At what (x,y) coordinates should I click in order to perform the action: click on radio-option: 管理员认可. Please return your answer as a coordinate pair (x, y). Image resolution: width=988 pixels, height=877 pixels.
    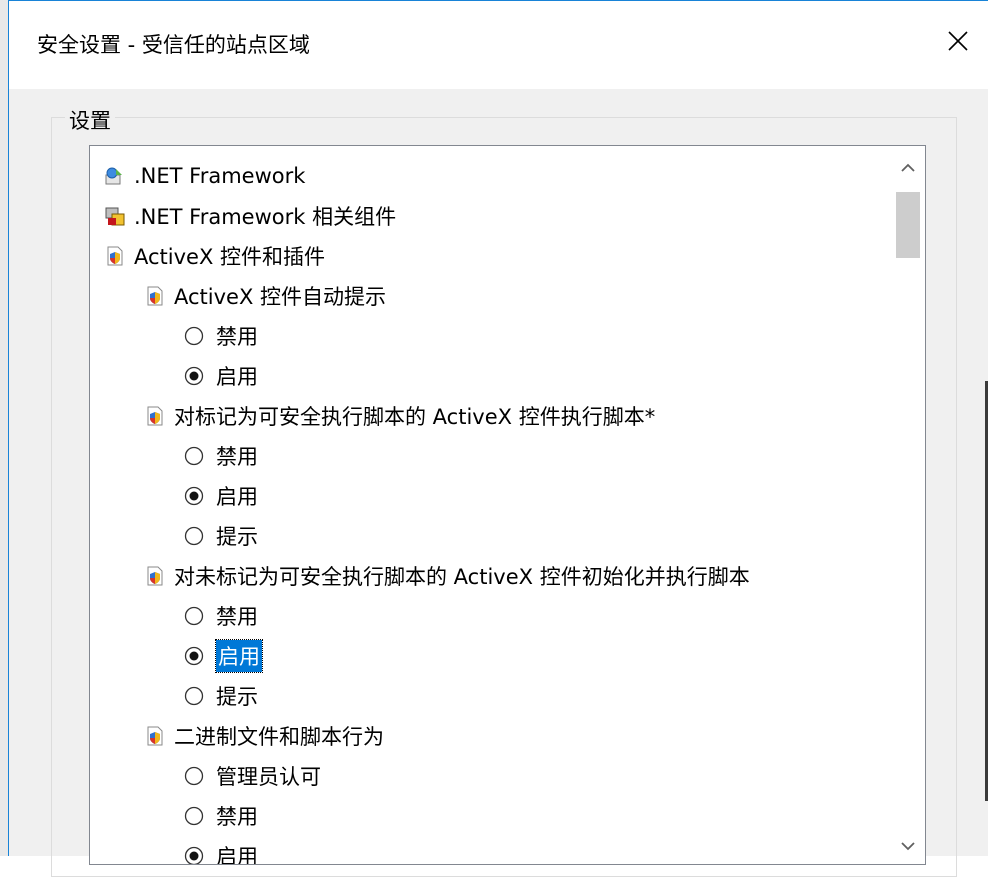
    Looking at the image, I should click on (252, 776).